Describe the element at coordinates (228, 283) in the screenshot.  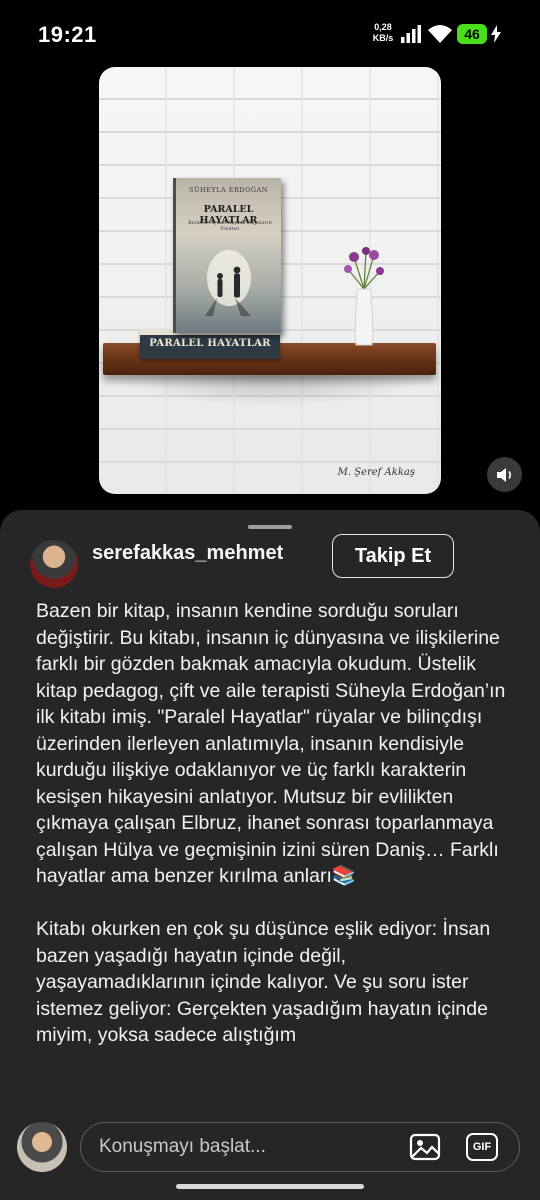
I see `book-cover-figures-illustration` at that location.